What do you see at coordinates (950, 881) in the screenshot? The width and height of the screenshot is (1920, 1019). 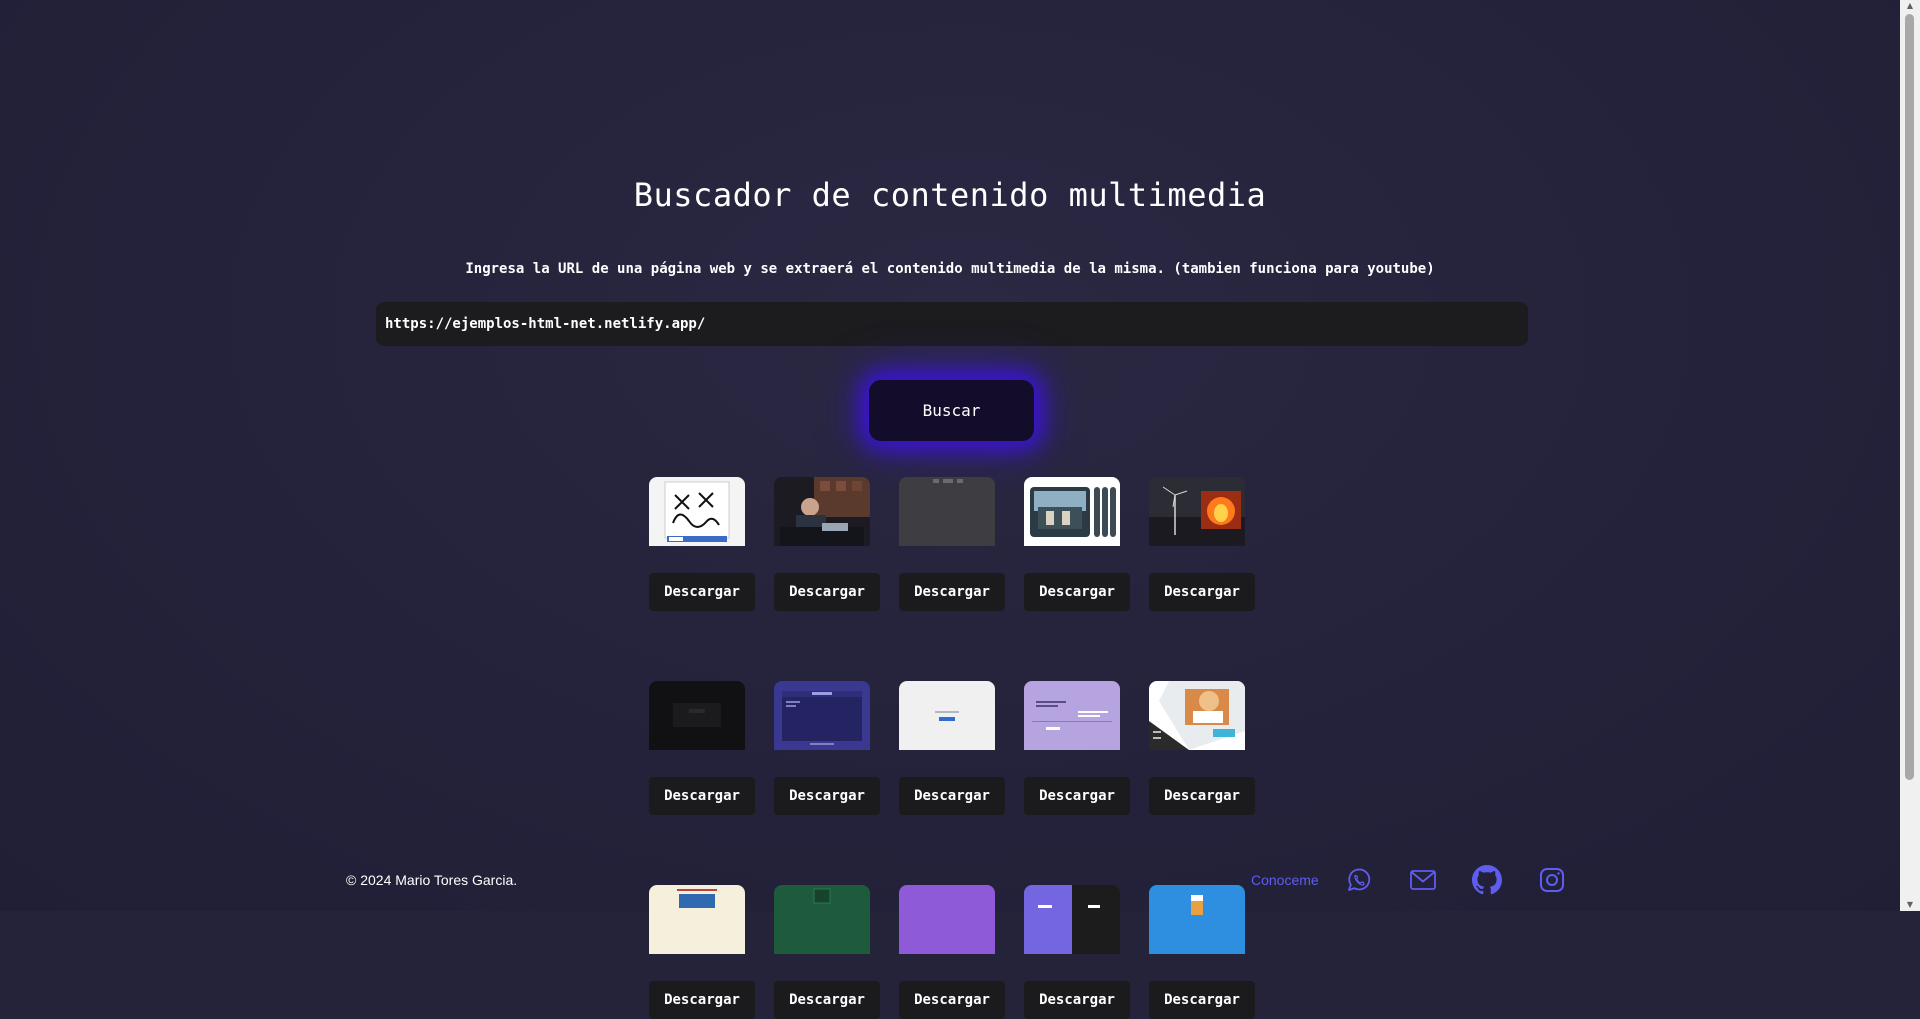 I see `footer: © 2024 Mario Tores Garcia. Conoceme` at bounding box center [950, 881].